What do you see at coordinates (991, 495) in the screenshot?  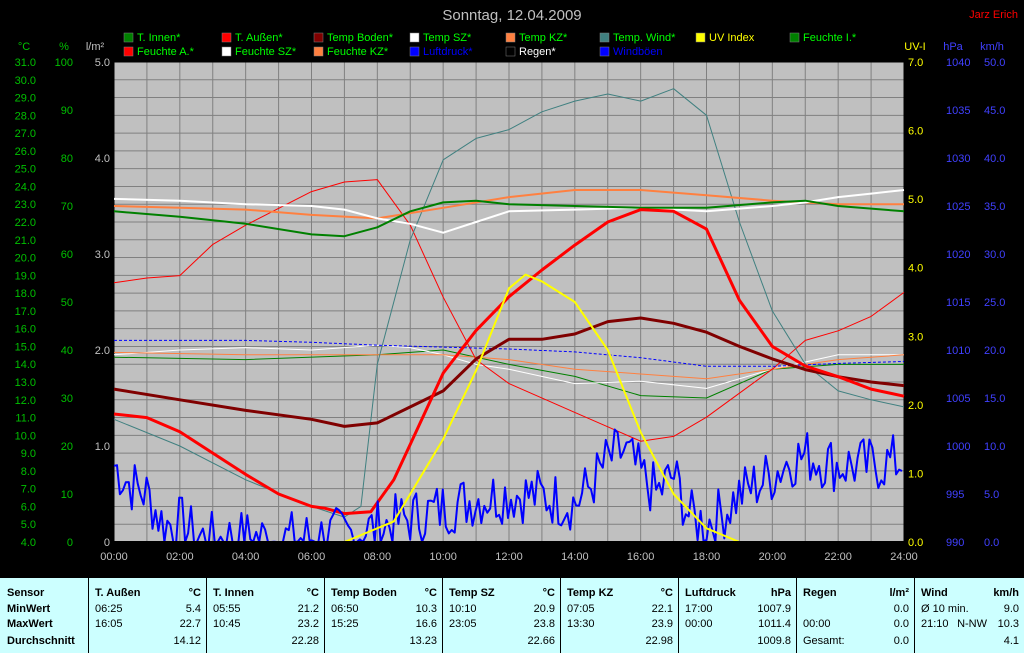 I see `axis-wind-tick-label: 5.0` at bounding box center [991, 495].